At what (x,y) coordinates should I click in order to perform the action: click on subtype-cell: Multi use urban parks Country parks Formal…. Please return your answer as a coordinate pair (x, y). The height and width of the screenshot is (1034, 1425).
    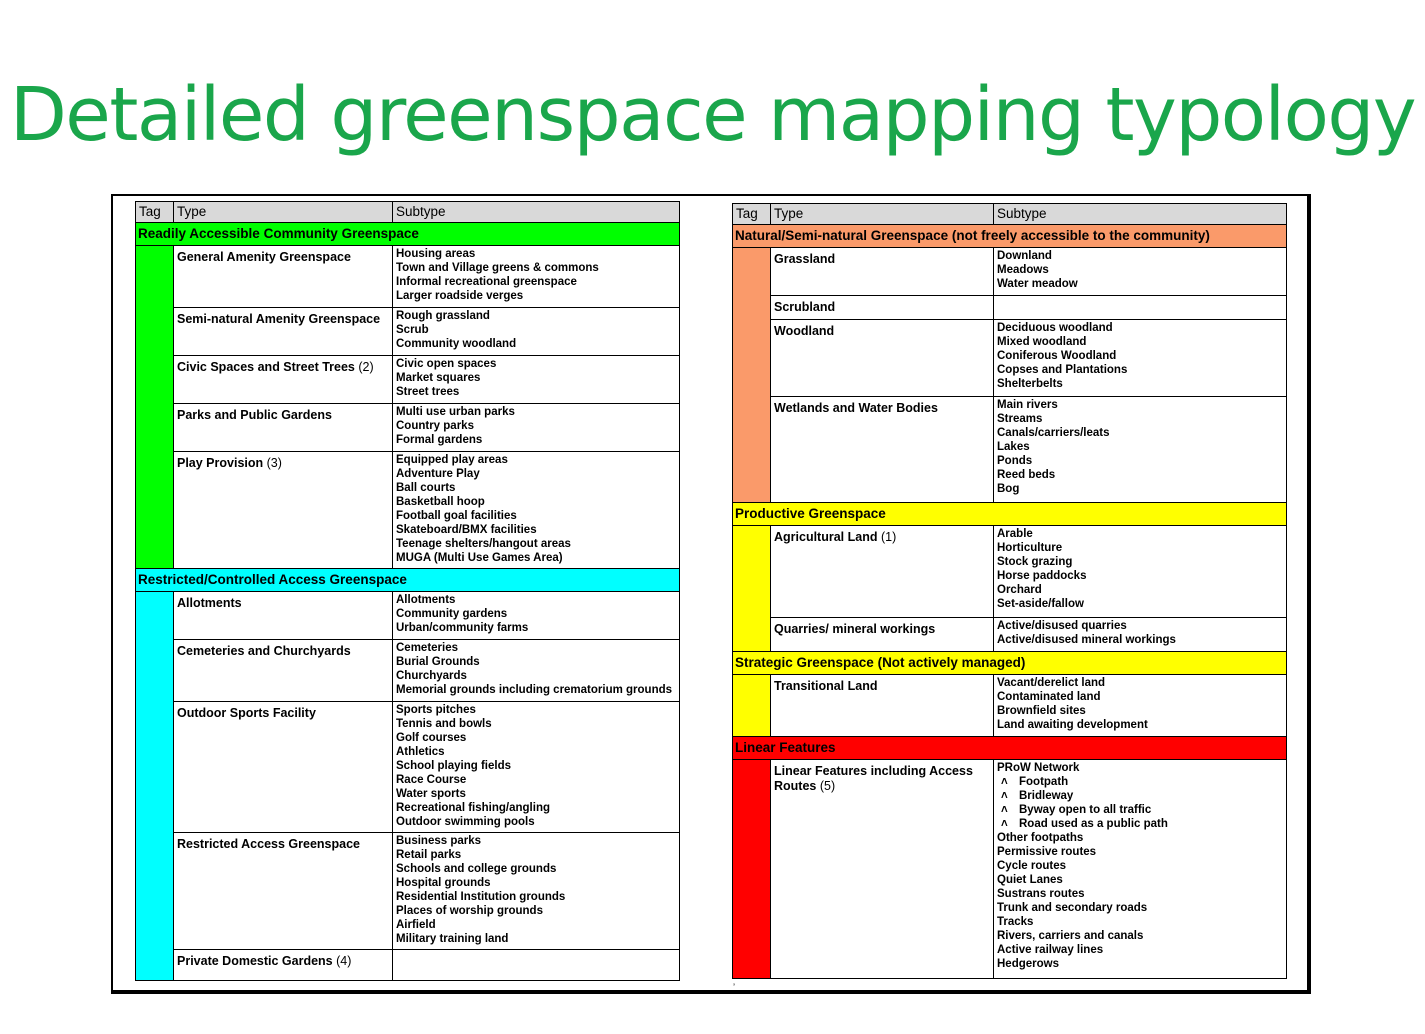
    Looking at the image, I should click on (536, 427).